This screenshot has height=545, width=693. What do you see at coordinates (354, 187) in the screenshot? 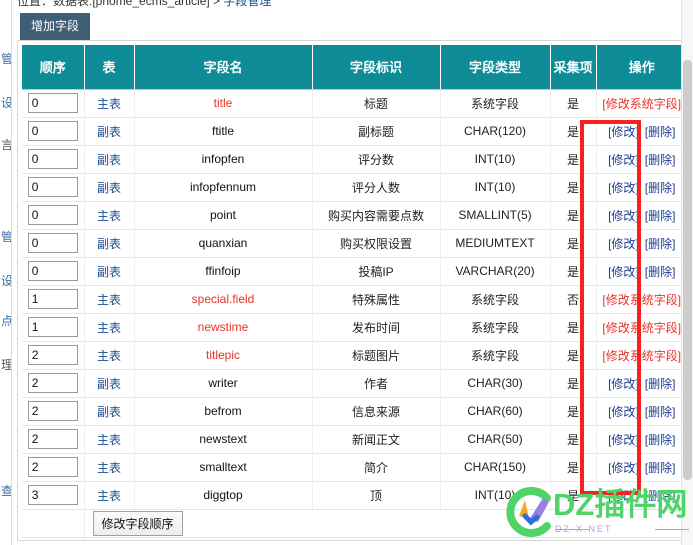
I see `table-row: 副表 infopfennum 评分人数INT(10)是 [修改] [删除]` at bounding box center [354, 187].